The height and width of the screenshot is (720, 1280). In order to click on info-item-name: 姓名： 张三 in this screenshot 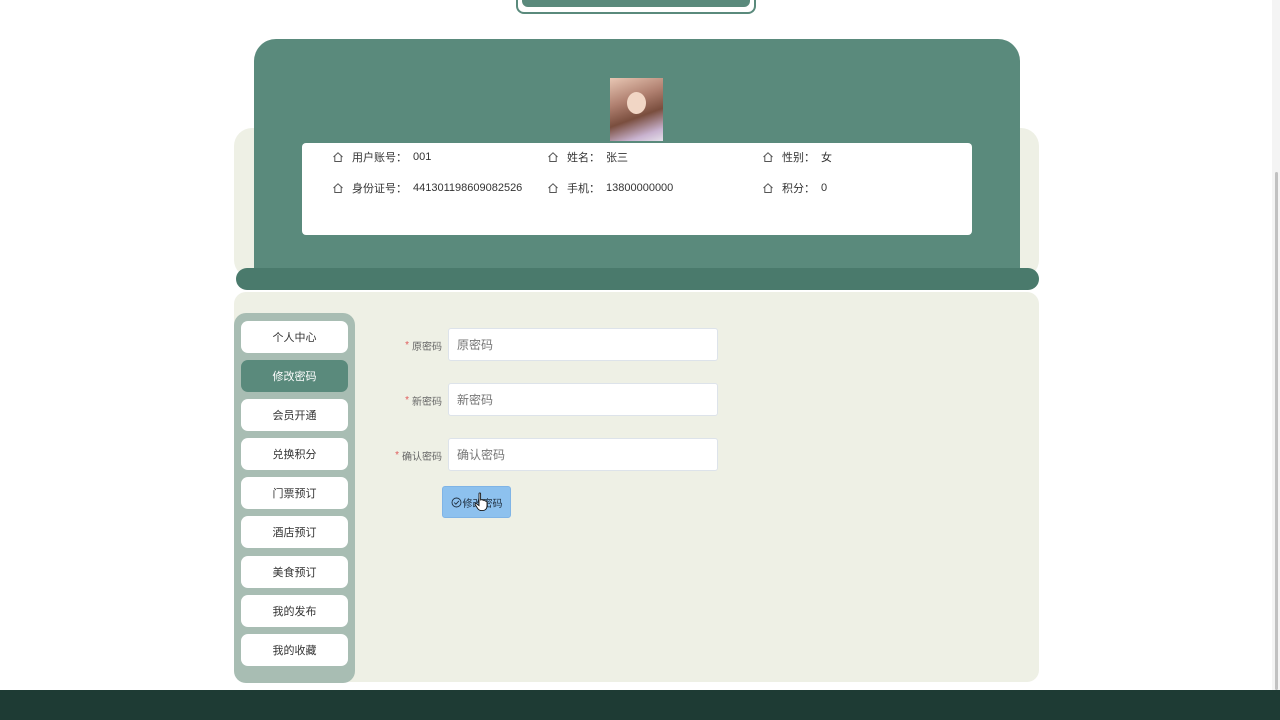, I will do `click(587, 157)`.